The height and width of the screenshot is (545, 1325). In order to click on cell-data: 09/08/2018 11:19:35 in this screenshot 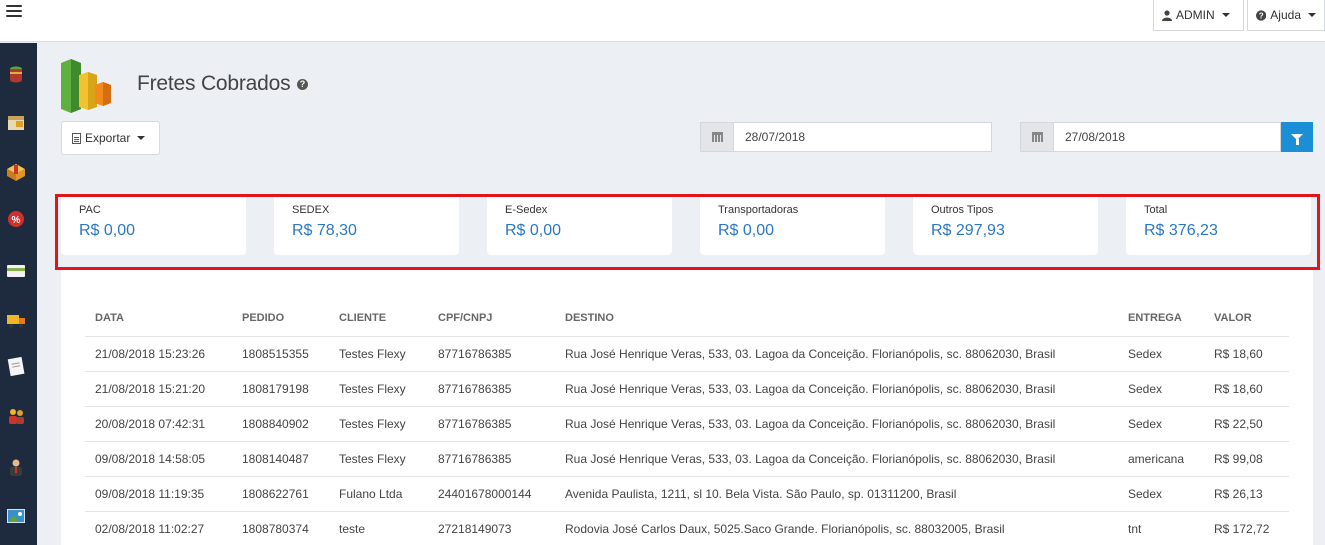, I will do `click(158, 493)`.